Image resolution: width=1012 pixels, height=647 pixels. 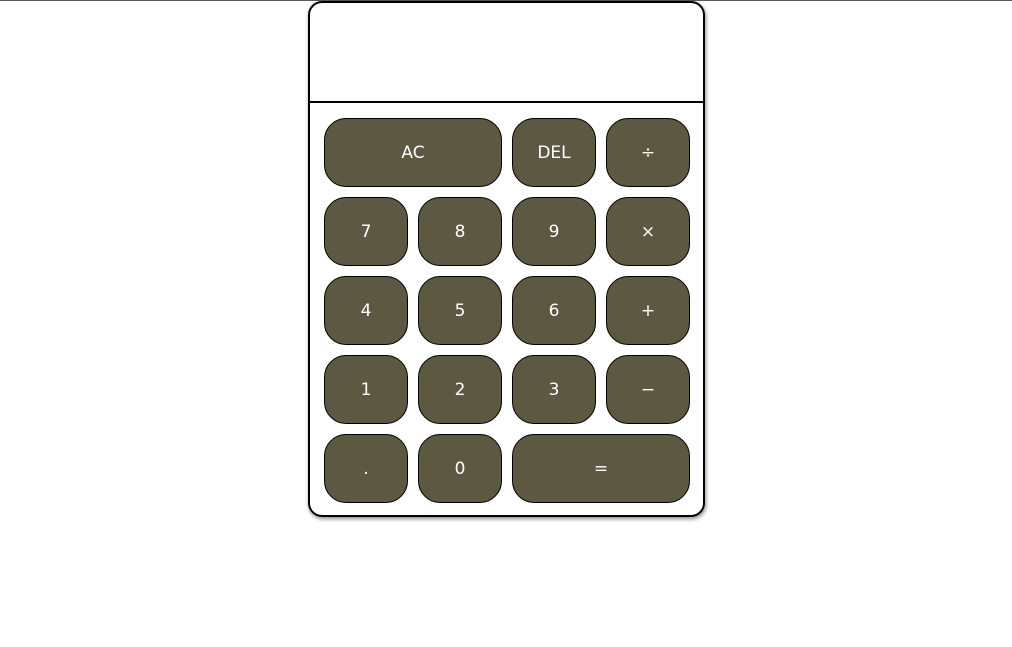 I want to click on delete-button: DEL, so click(x=554, y=152).